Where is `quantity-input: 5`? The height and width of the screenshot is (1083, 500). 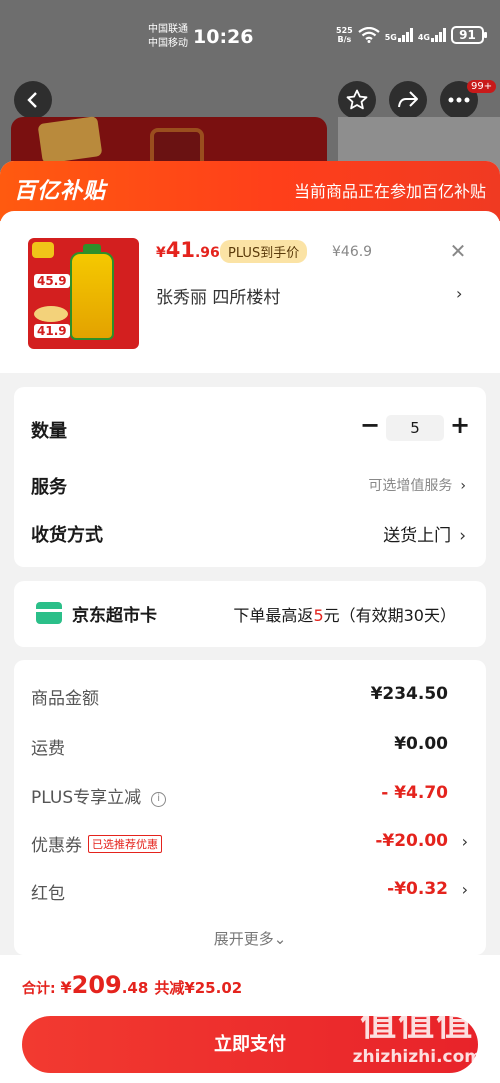
quantity-input: 5 is located at coordinates (415, 428).